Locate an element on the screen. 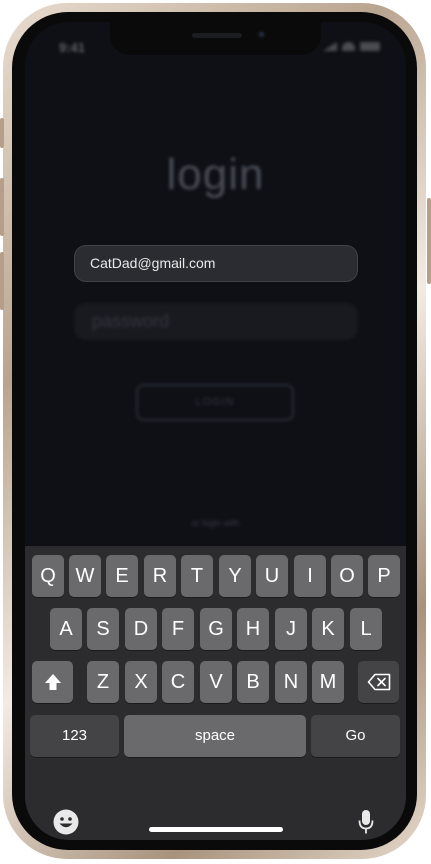  microphone-icon is located at coordinates (366, 822).